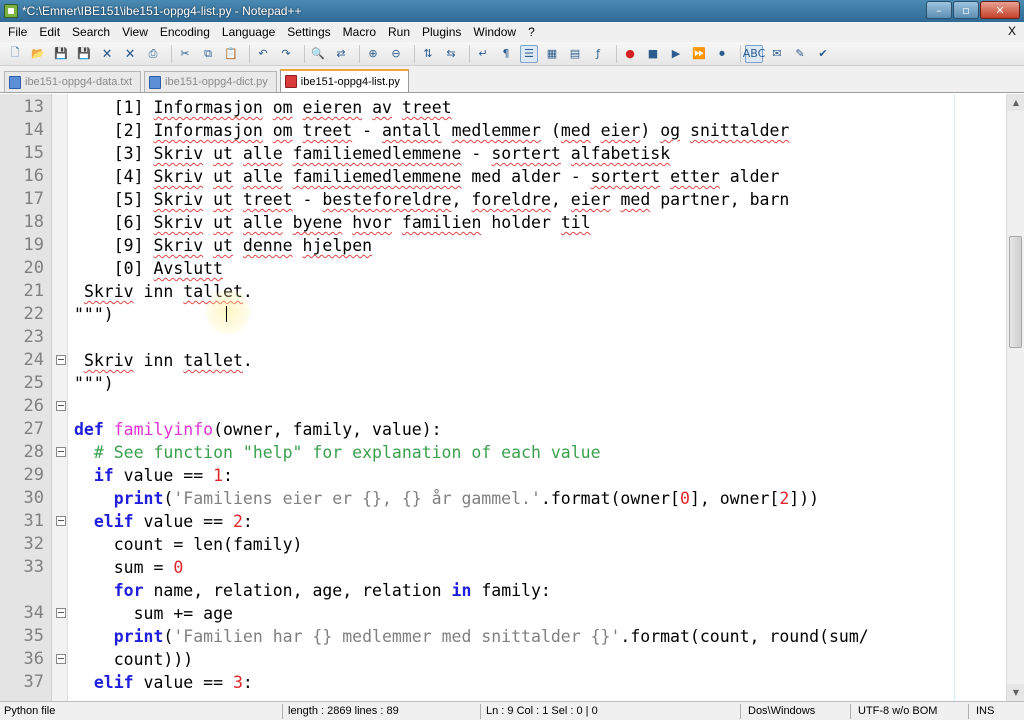  What do you see at coordinates (399, 32) in the screenshot?
I see `menu-run: Run` at bounding box center [399, 32].